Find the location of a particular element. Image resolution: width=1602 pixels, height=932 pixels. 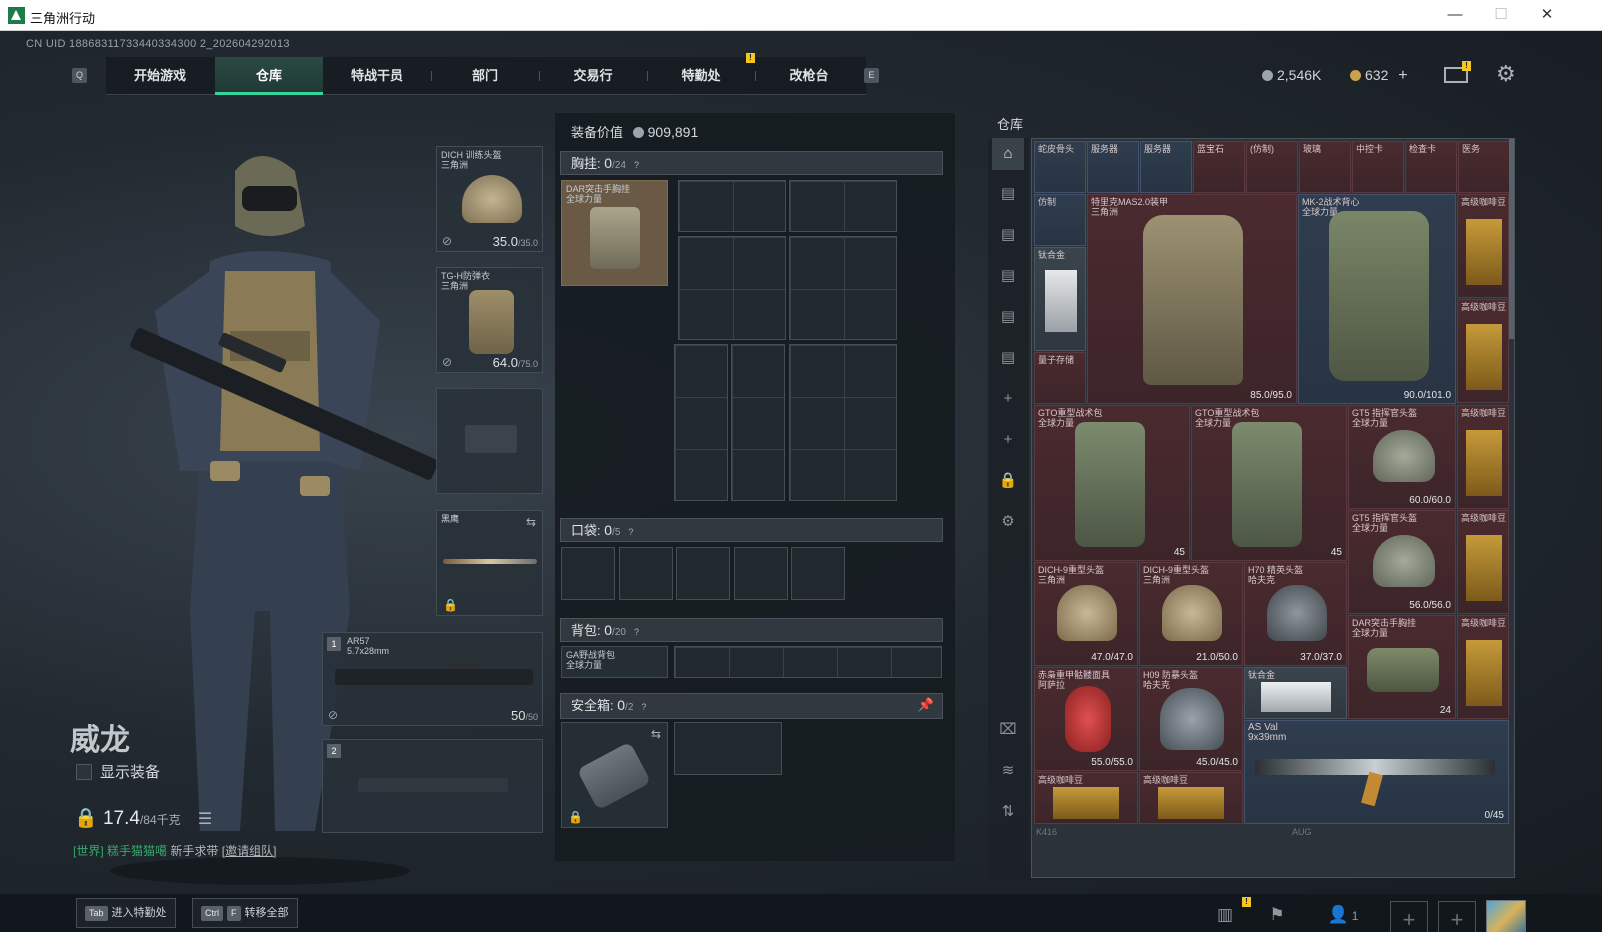

sort-icon: ⇅ is located at coordinates (1008, 812).